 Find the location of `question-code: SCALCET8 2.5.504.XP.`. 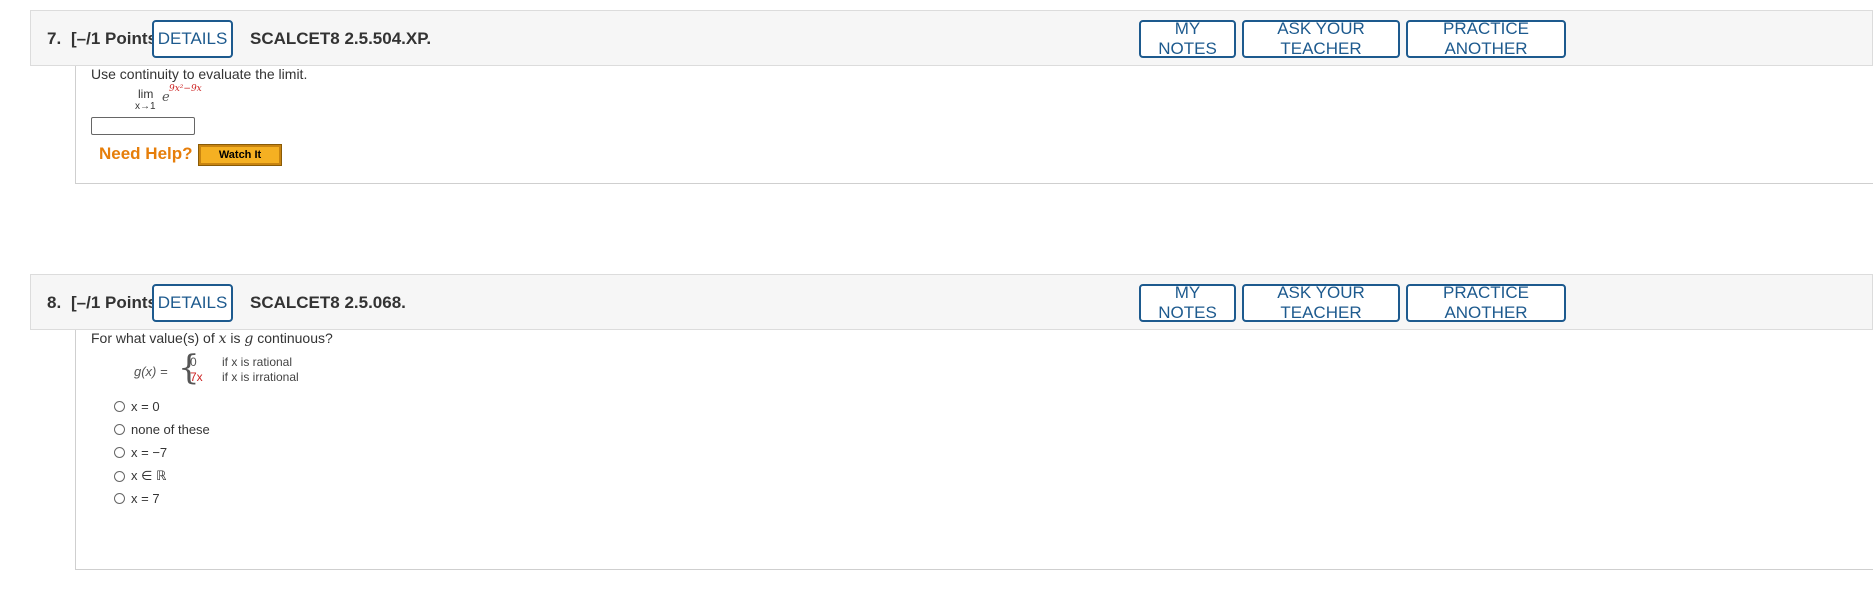

question-code: SCALCET8 2.5.504.XP. is located at coordinates (341, 38).